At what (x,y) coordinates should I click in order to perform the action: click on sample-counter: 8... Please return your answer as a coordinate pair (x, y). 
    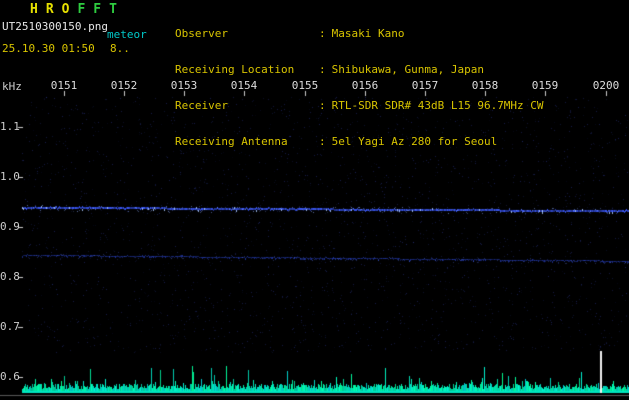
    Looking at the image, I should click on (120, 48).